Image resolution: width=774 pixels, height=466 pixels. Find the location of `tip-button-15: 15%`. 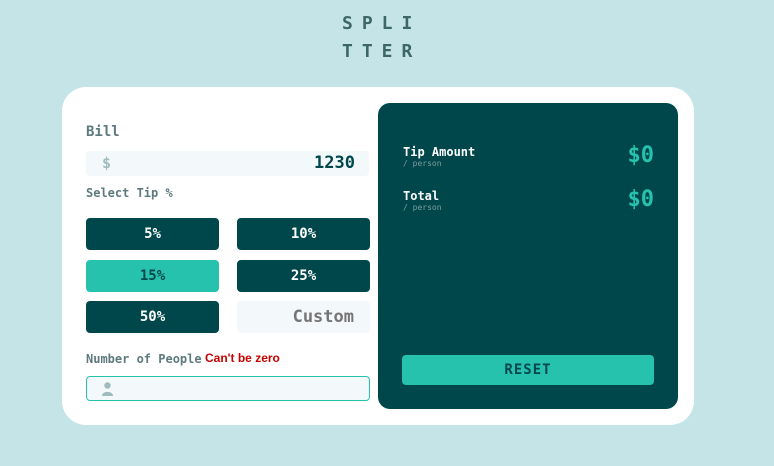

tip-button-15: 15% is located at coordinates (152, 276).